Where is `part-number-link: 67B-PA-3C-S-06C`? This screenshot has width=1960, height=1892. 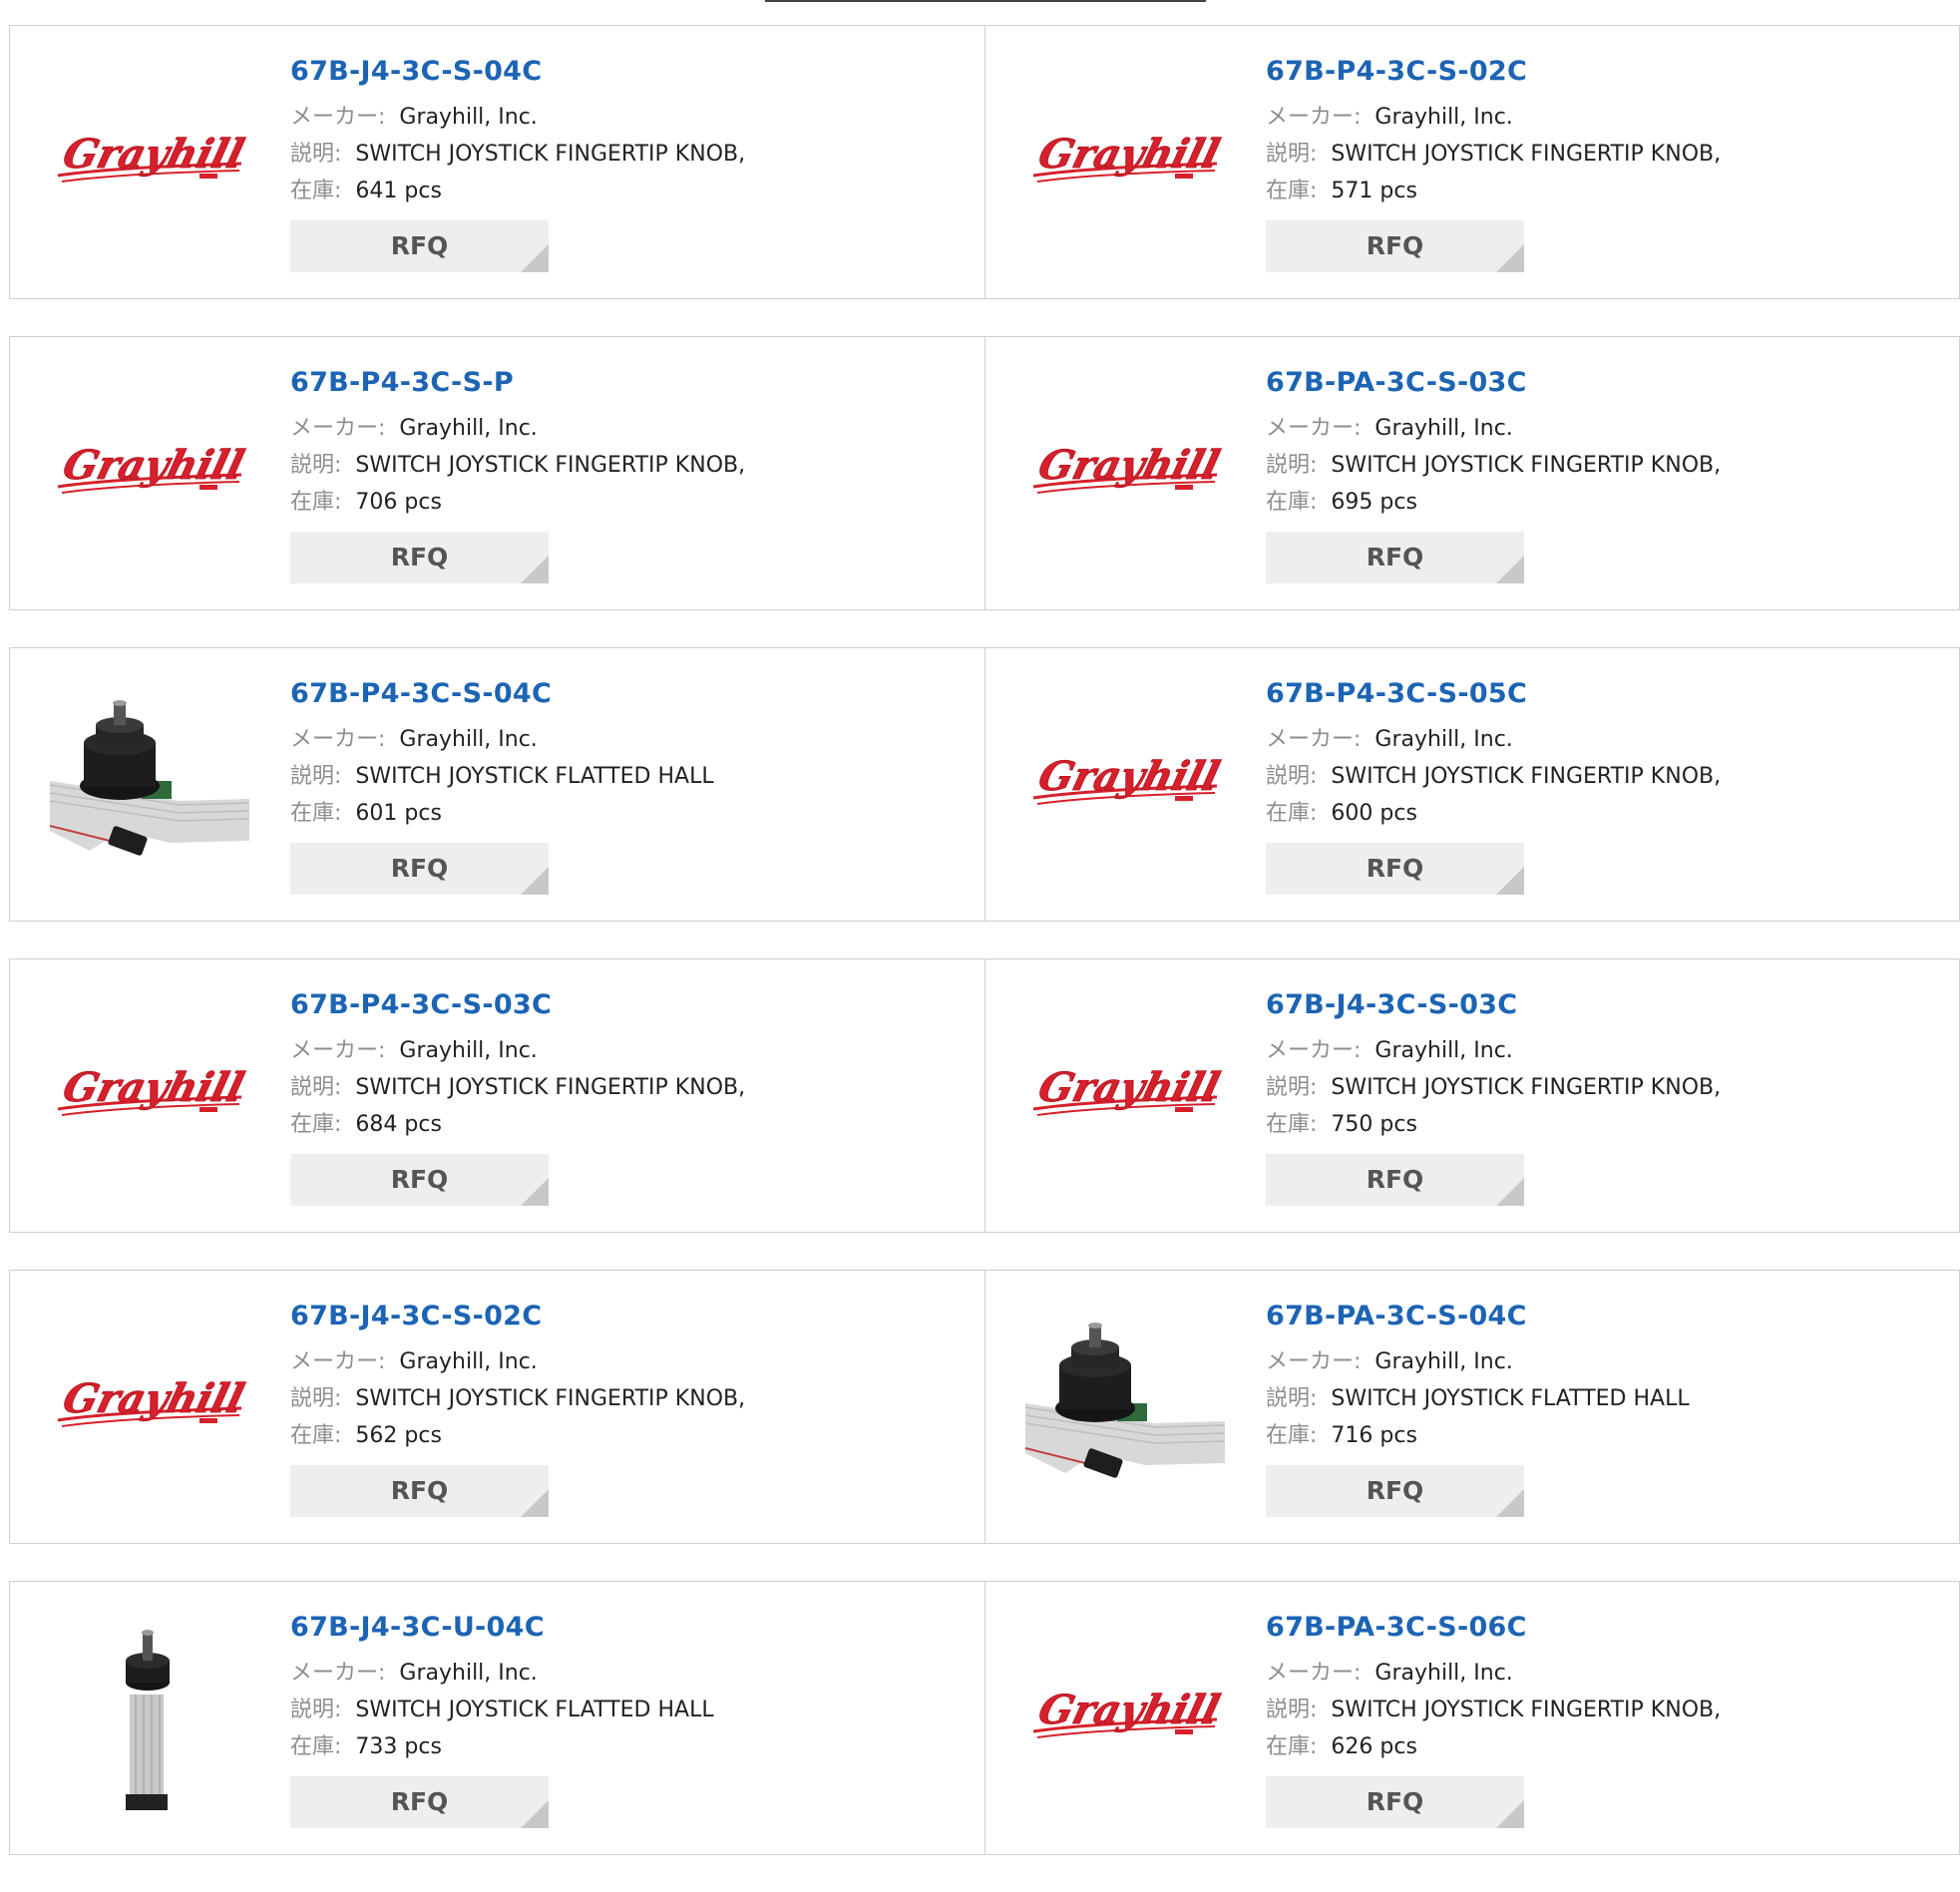
part-number-link: 67B-PA-3C-S-06C is located at coordinates (1494, 1628).